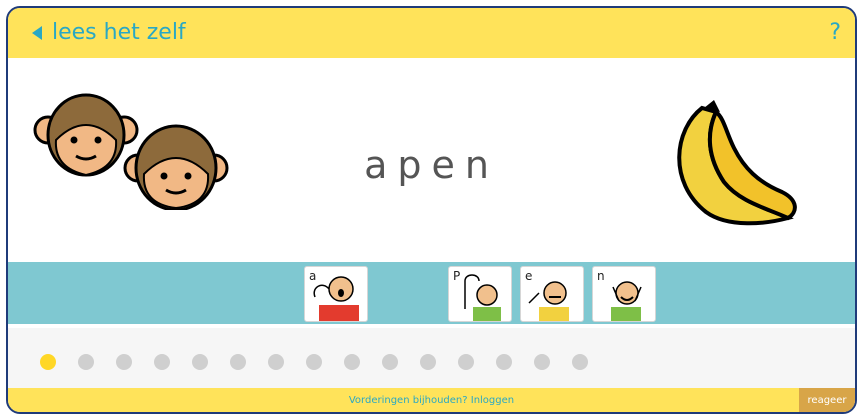 Image resolution: width=867 pixels, height=420 pixels. What do you see at coordinates (431, 33) in the screenshot?
I see `top-bar: lees het zelf ?` at bounding box center [431, 33].